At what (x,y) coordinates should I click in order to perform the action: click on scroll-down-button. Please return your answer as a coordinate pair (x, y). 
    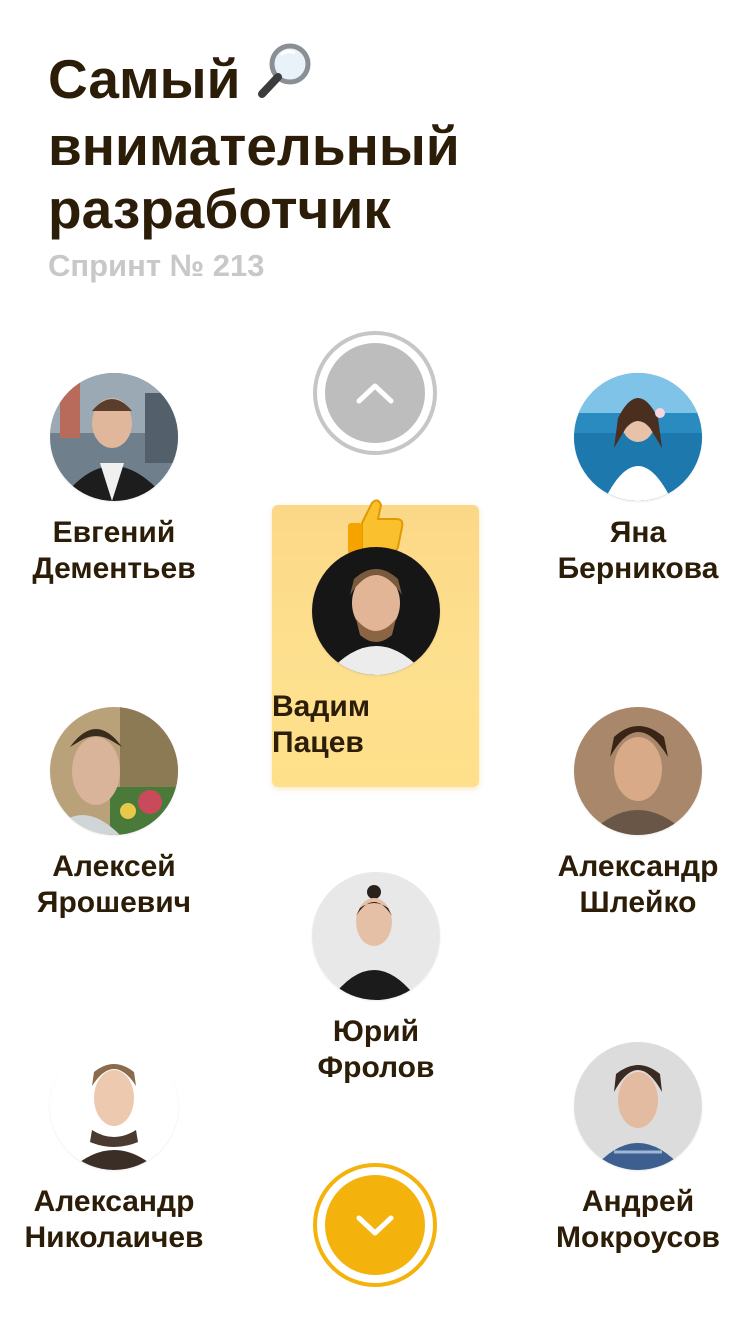
    Looking at the image, I should click on (375, 1225).